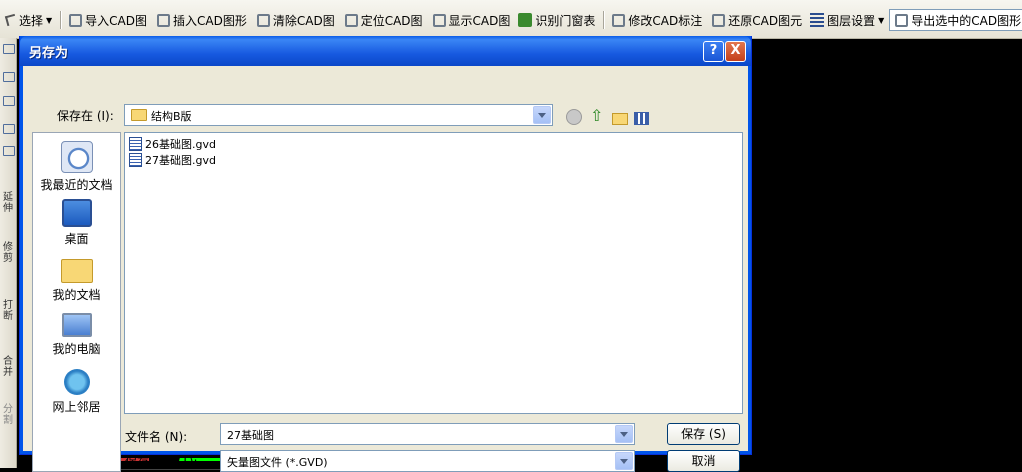 This screenshot has height=472, width=1022. I want to click on pen-icon, so click(9, 49).